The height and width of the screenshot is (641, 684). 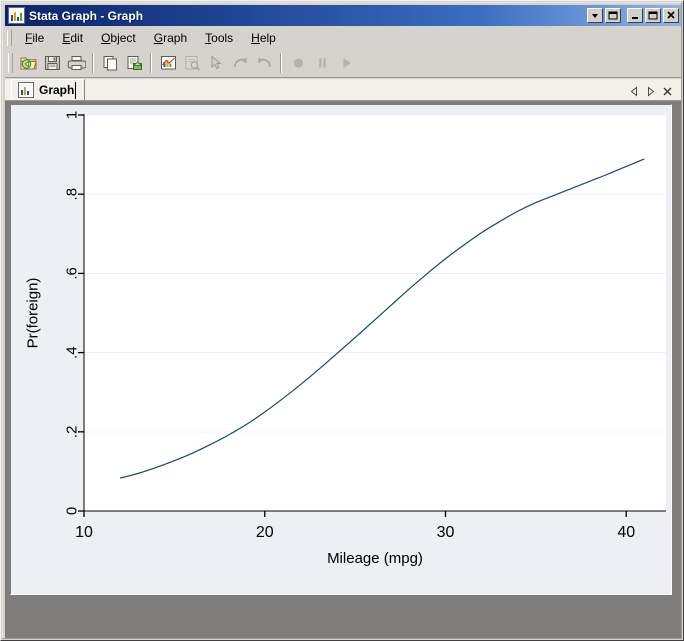 I want to click on open-folder-icon, so click(x=28, y=63).